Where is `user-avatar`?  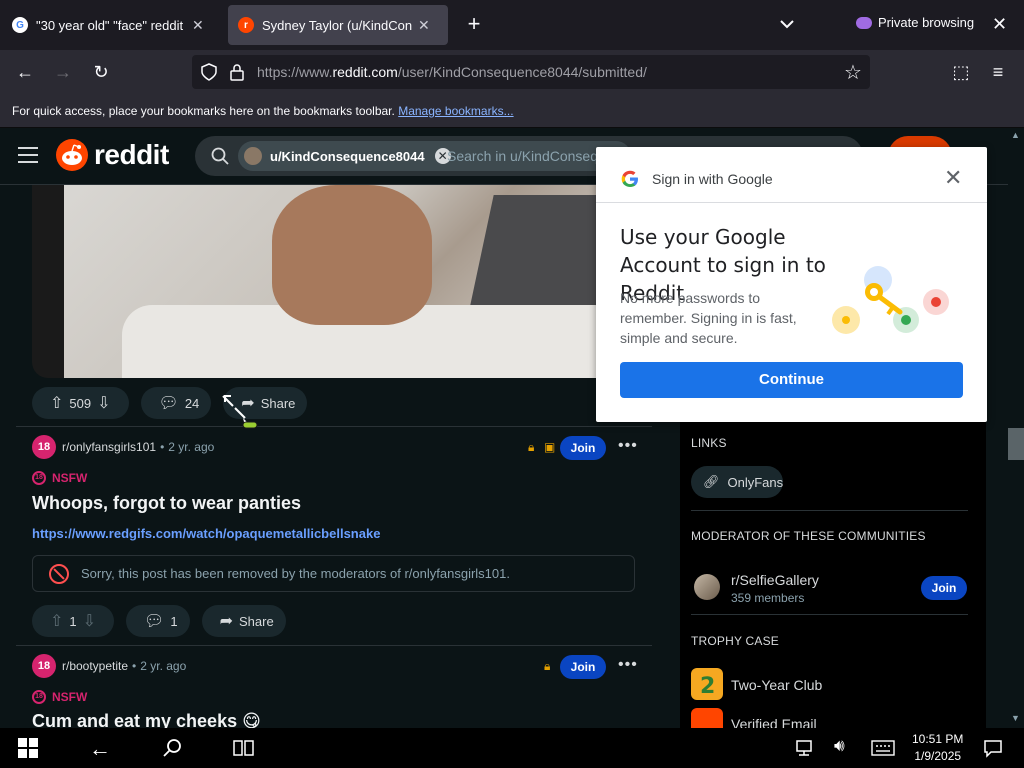 user-avatar is located at coordinates (253, 156).